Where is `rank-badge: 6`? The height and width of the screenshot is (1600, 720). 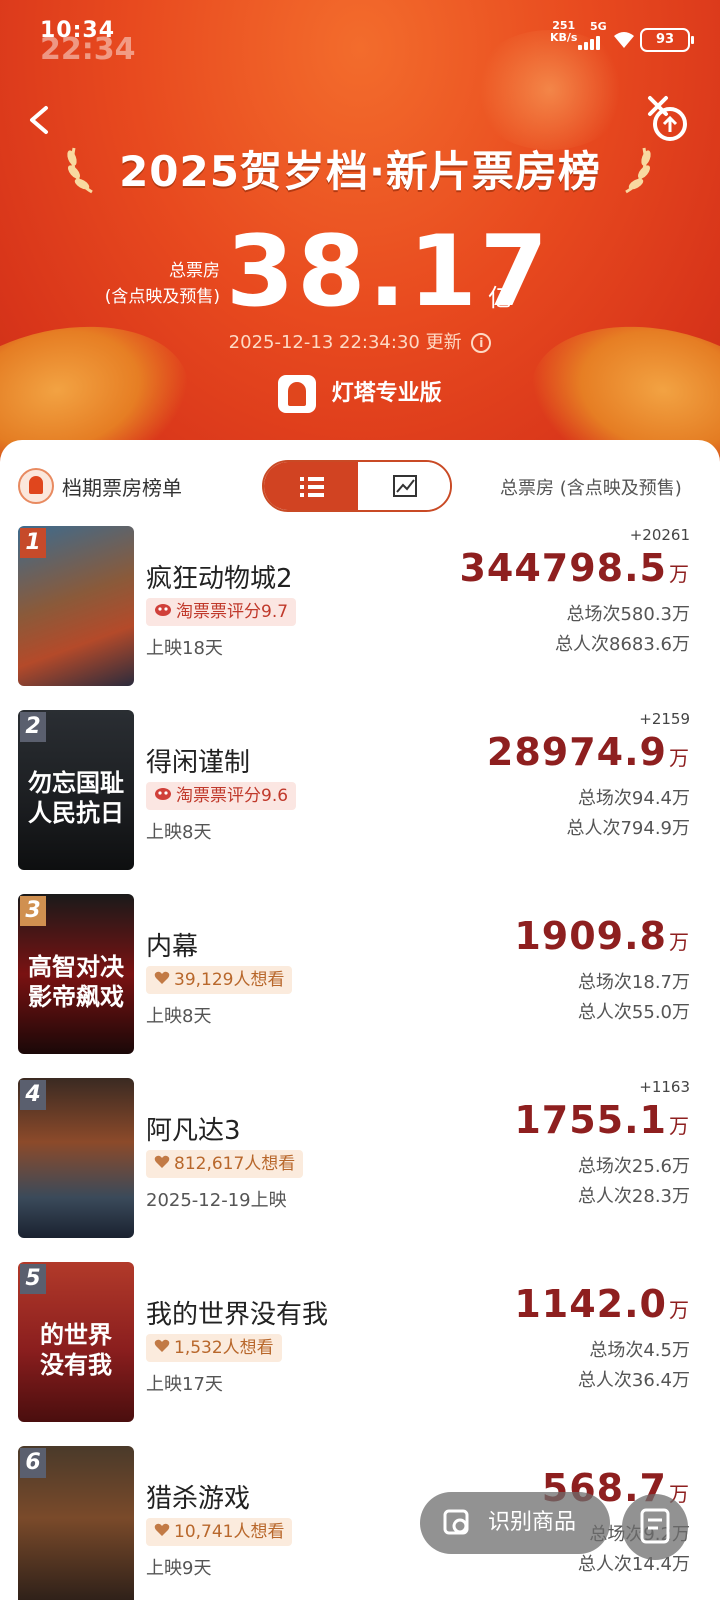 rank-badge: 6 is located at coordinates (33, 1463).